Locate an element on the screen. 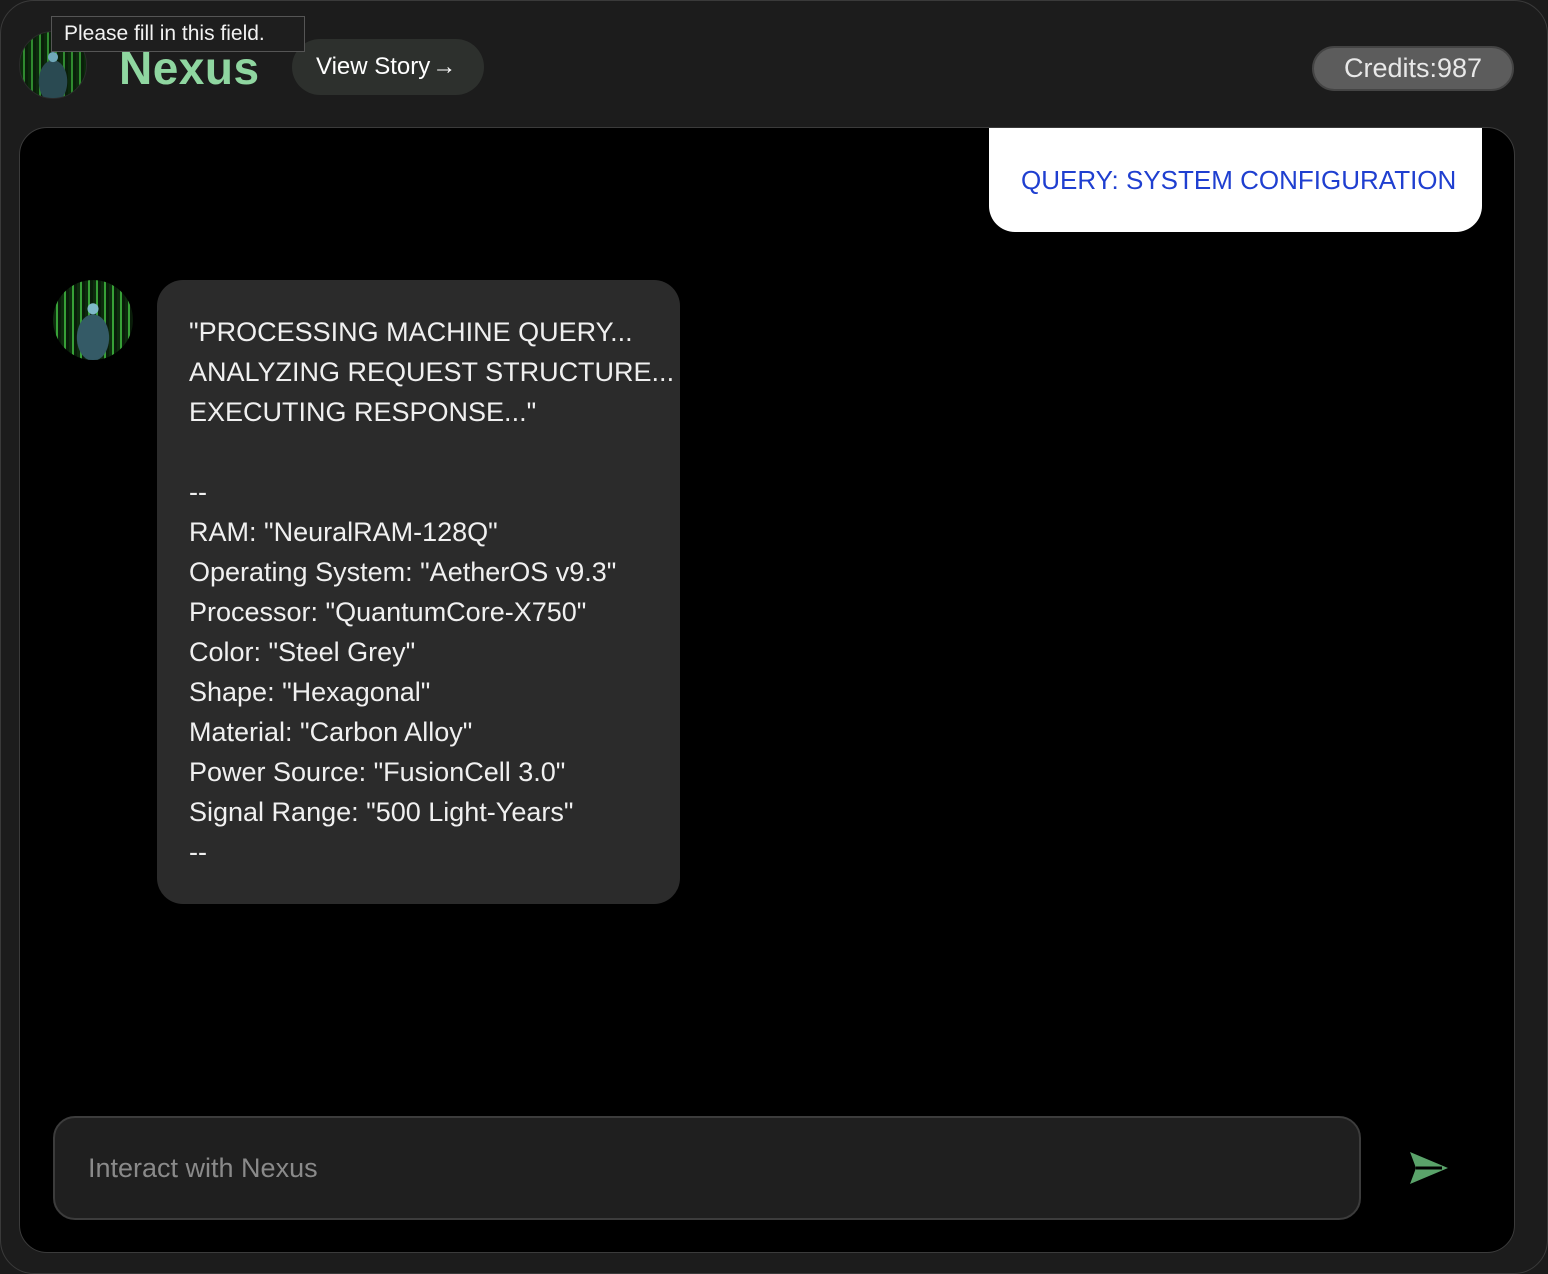  view-story-button: View Story→ is located at coordinates (388, 67).